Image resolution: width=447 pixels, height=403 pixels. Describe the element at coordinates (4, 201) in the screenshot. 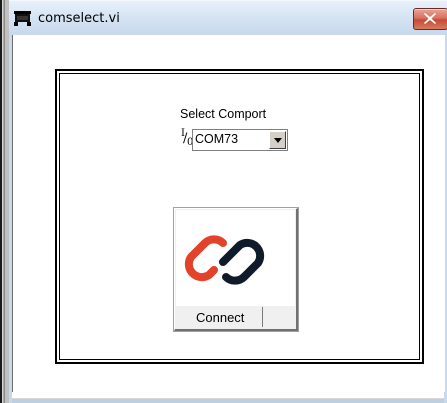

I see `desktop-edge` at that location.